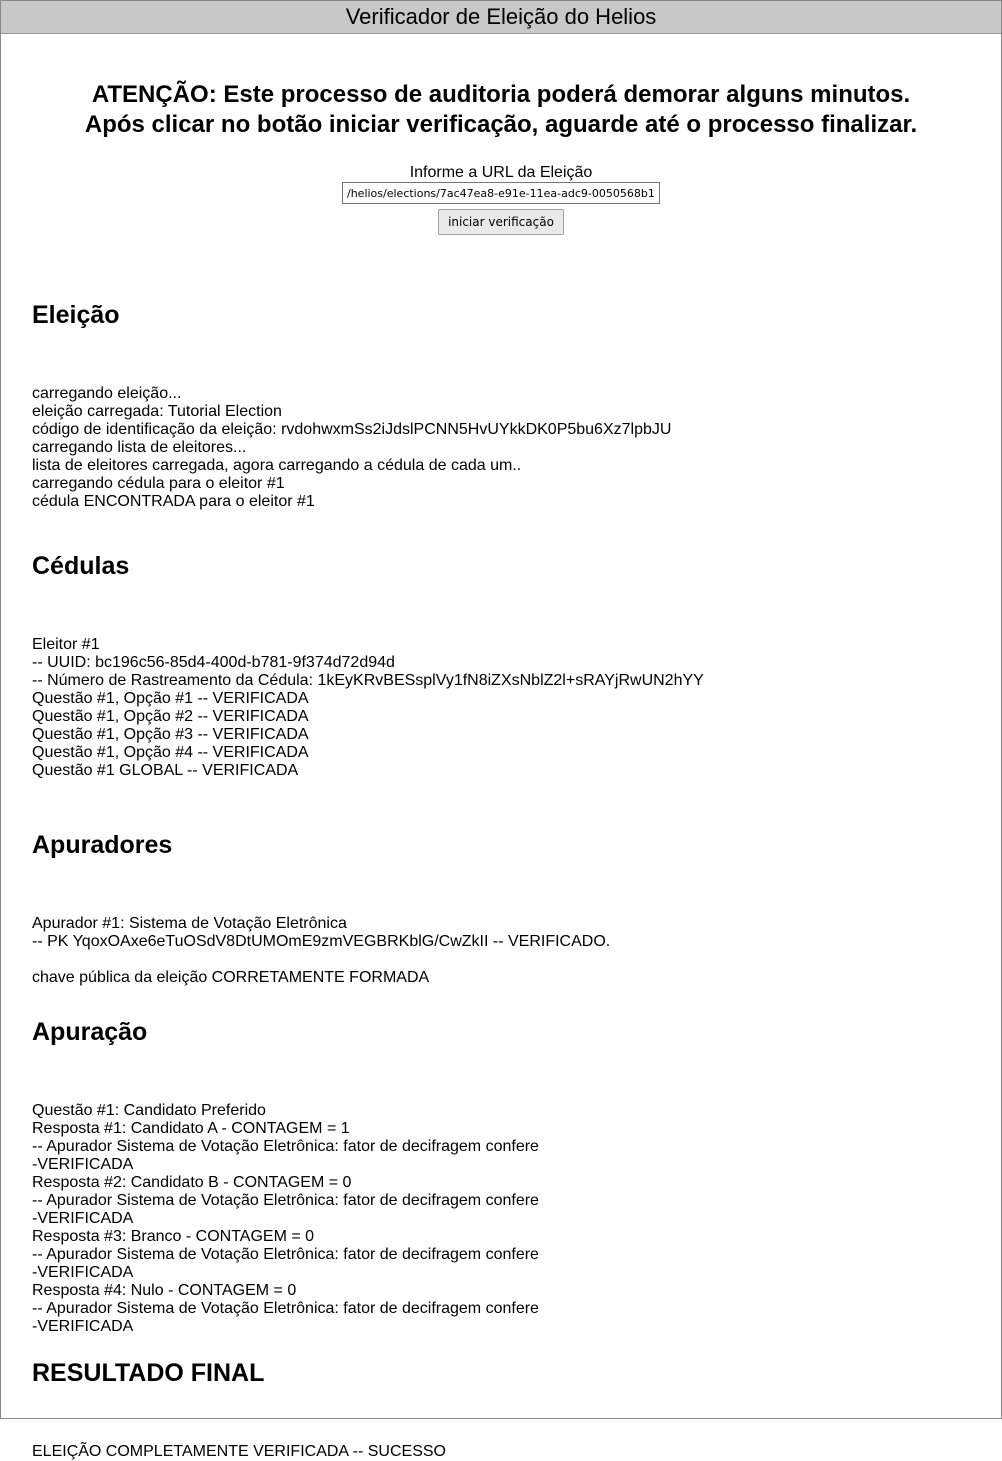 This screenshot has width=1002, height=1461. Describe the element at coordinates (164, 1290) in the screenshot. I see `log-line: Resposta #4: Nulo - CONTAGEM = 0` at that location.